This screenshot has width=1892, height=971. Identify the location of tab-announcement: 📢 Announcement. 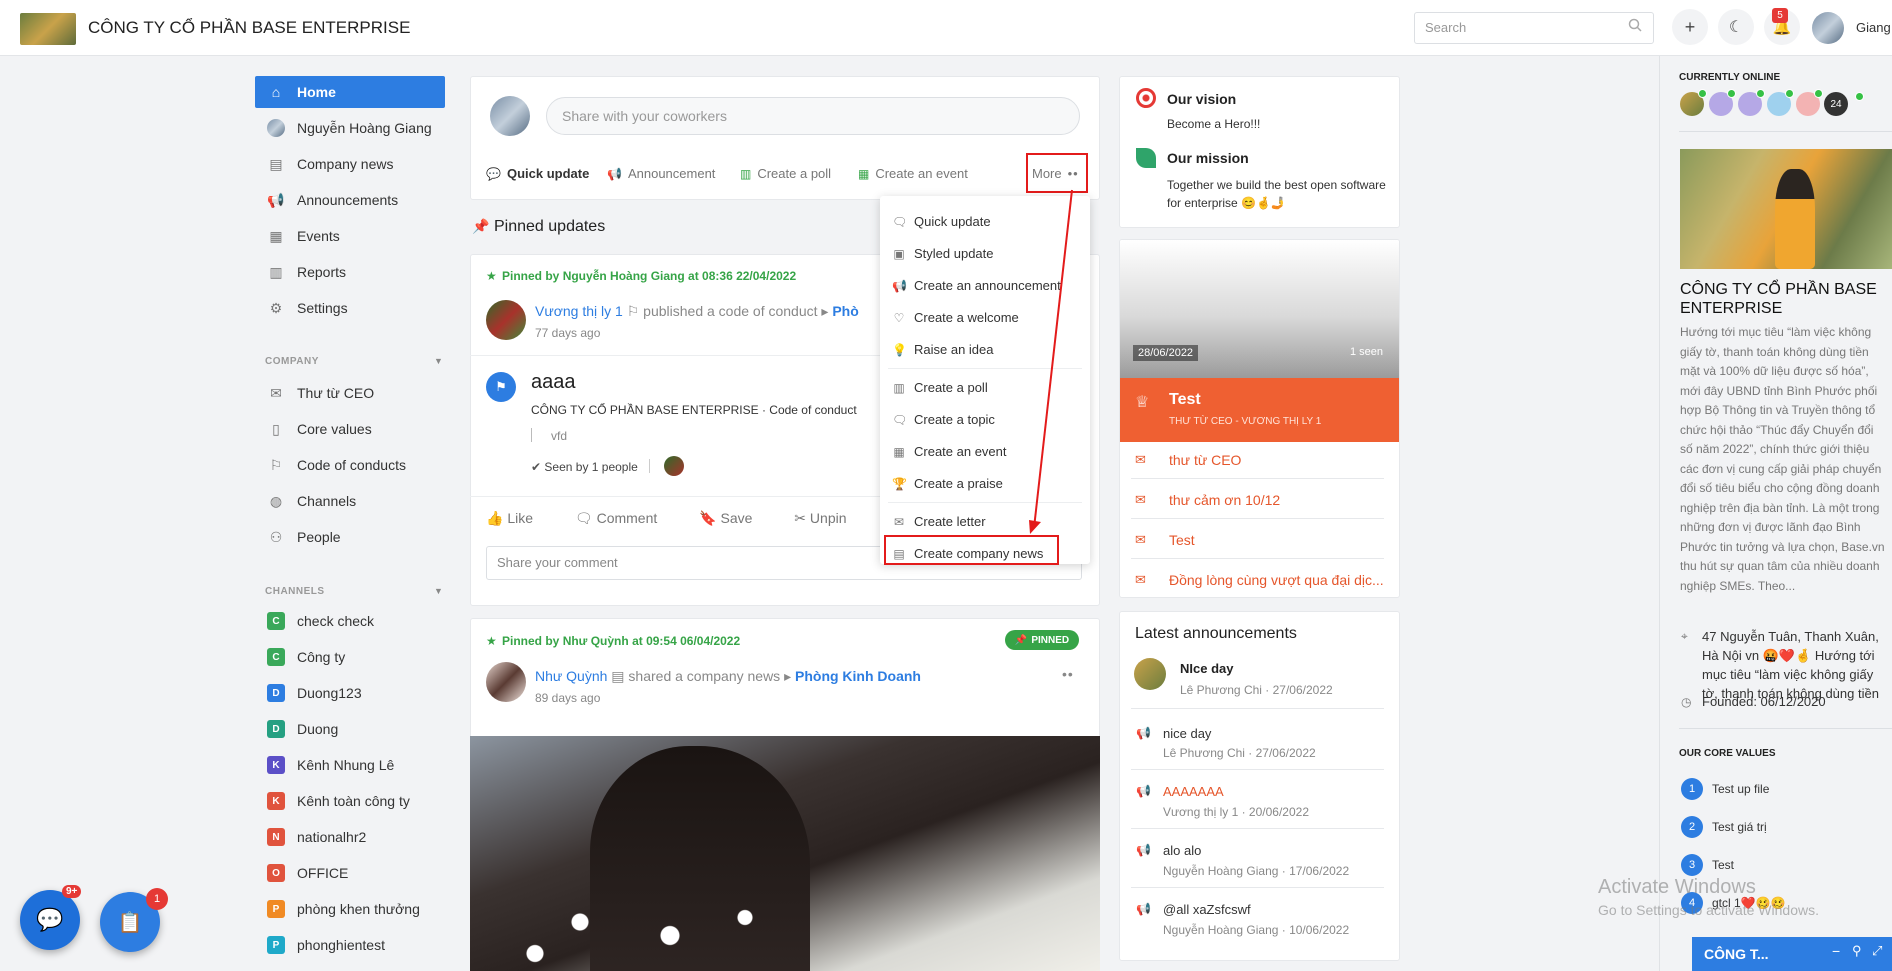
(661, 173).